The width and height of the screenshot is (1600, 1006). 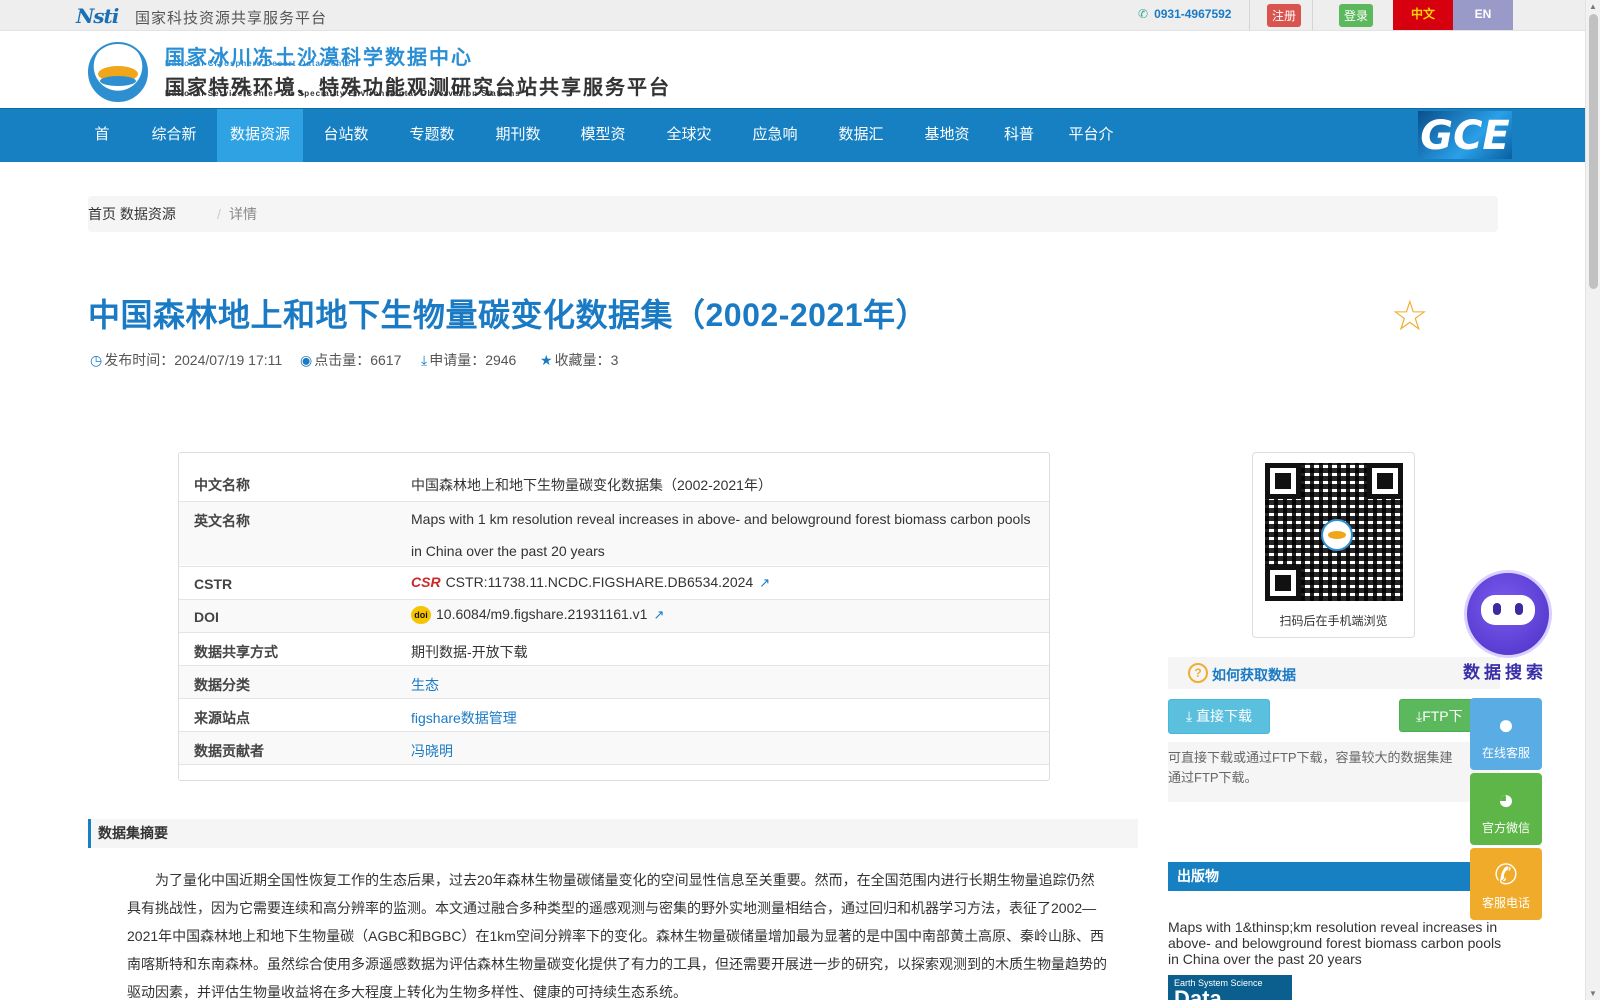 What do you see at coordinates (469, 652) in the screenshot?
I see `share-mode-value: 期刊数据-开放下载` at bounding box center [469, 652].